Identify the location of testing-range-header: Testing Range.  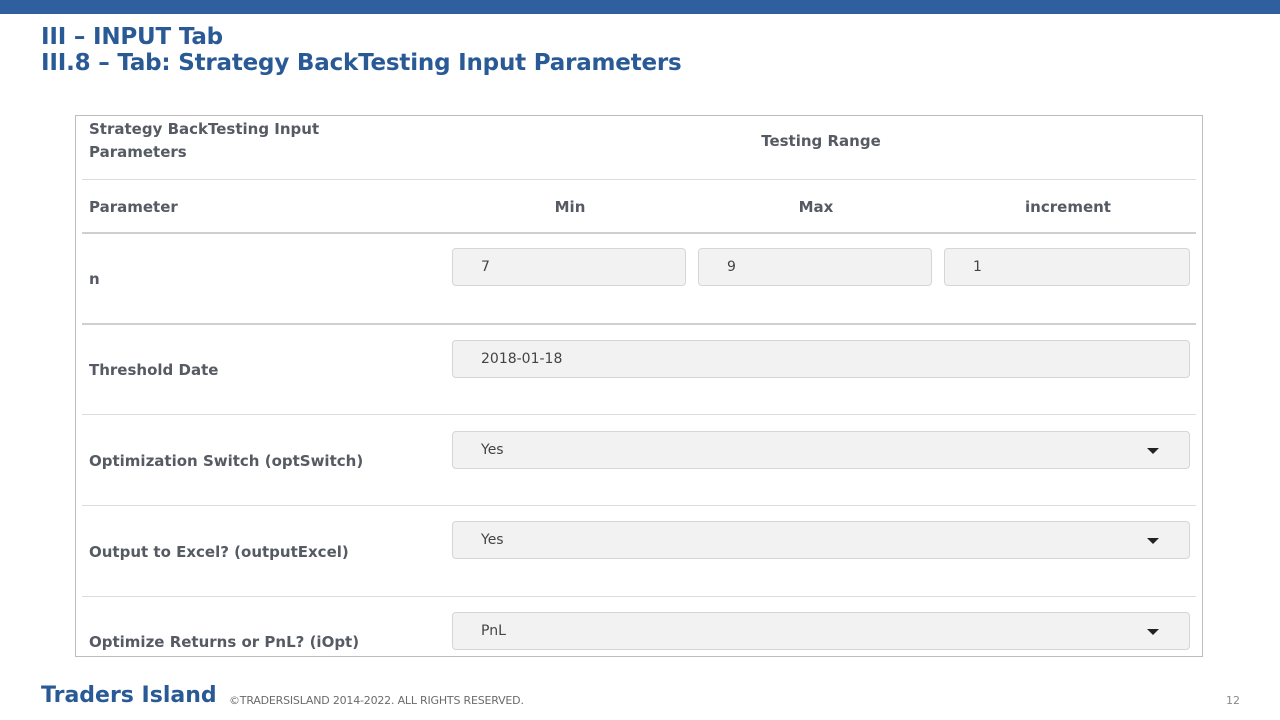
(821, 141).